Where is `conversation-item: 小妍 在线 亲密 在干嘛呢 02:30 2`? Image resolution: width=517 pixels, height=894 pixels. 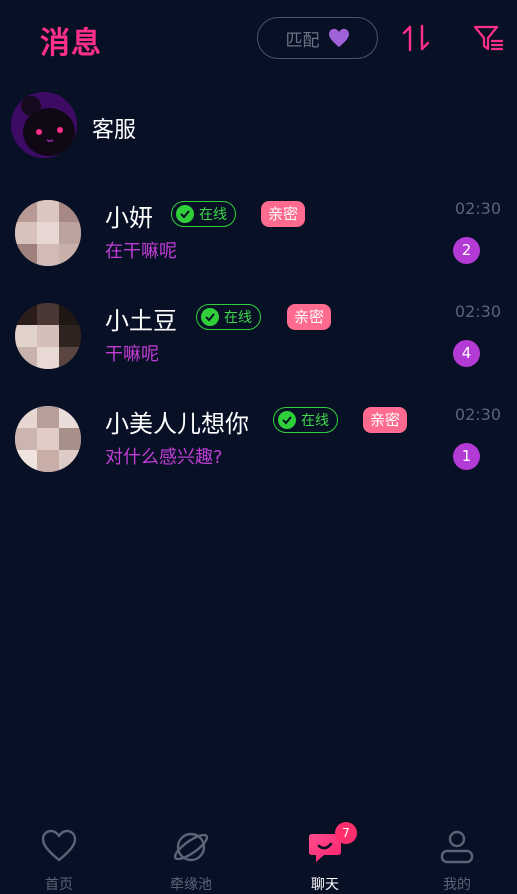
conversation-item: 小妍 在线 亲密 在干嘛呢 02:30 2 is located at coordinates (258, 249).